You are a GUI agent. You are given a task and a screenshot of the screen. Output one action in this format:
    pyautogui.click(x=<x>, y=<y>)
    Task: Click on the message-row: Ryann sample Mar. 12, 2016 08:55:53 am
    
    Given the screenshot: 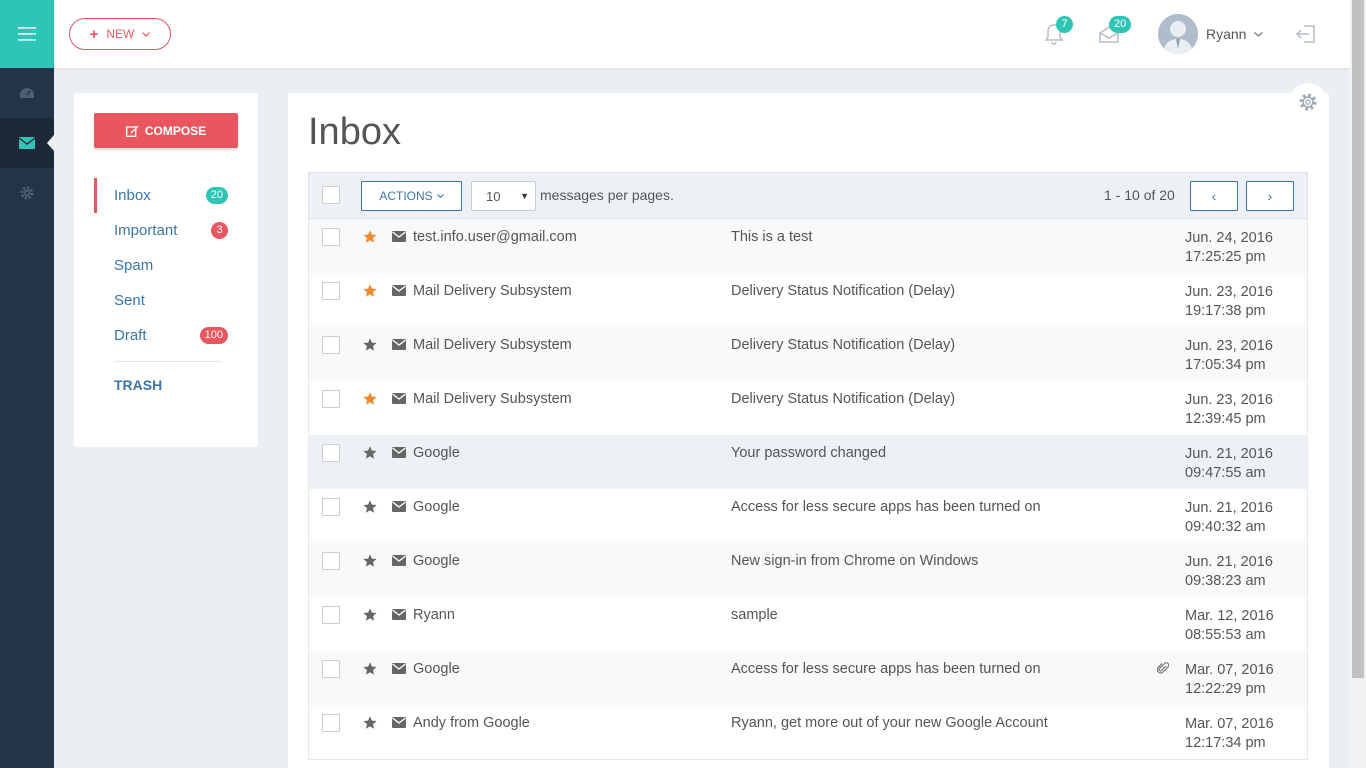 What is the action you would take?
    pyautogui.click(x=808, y=624)
    